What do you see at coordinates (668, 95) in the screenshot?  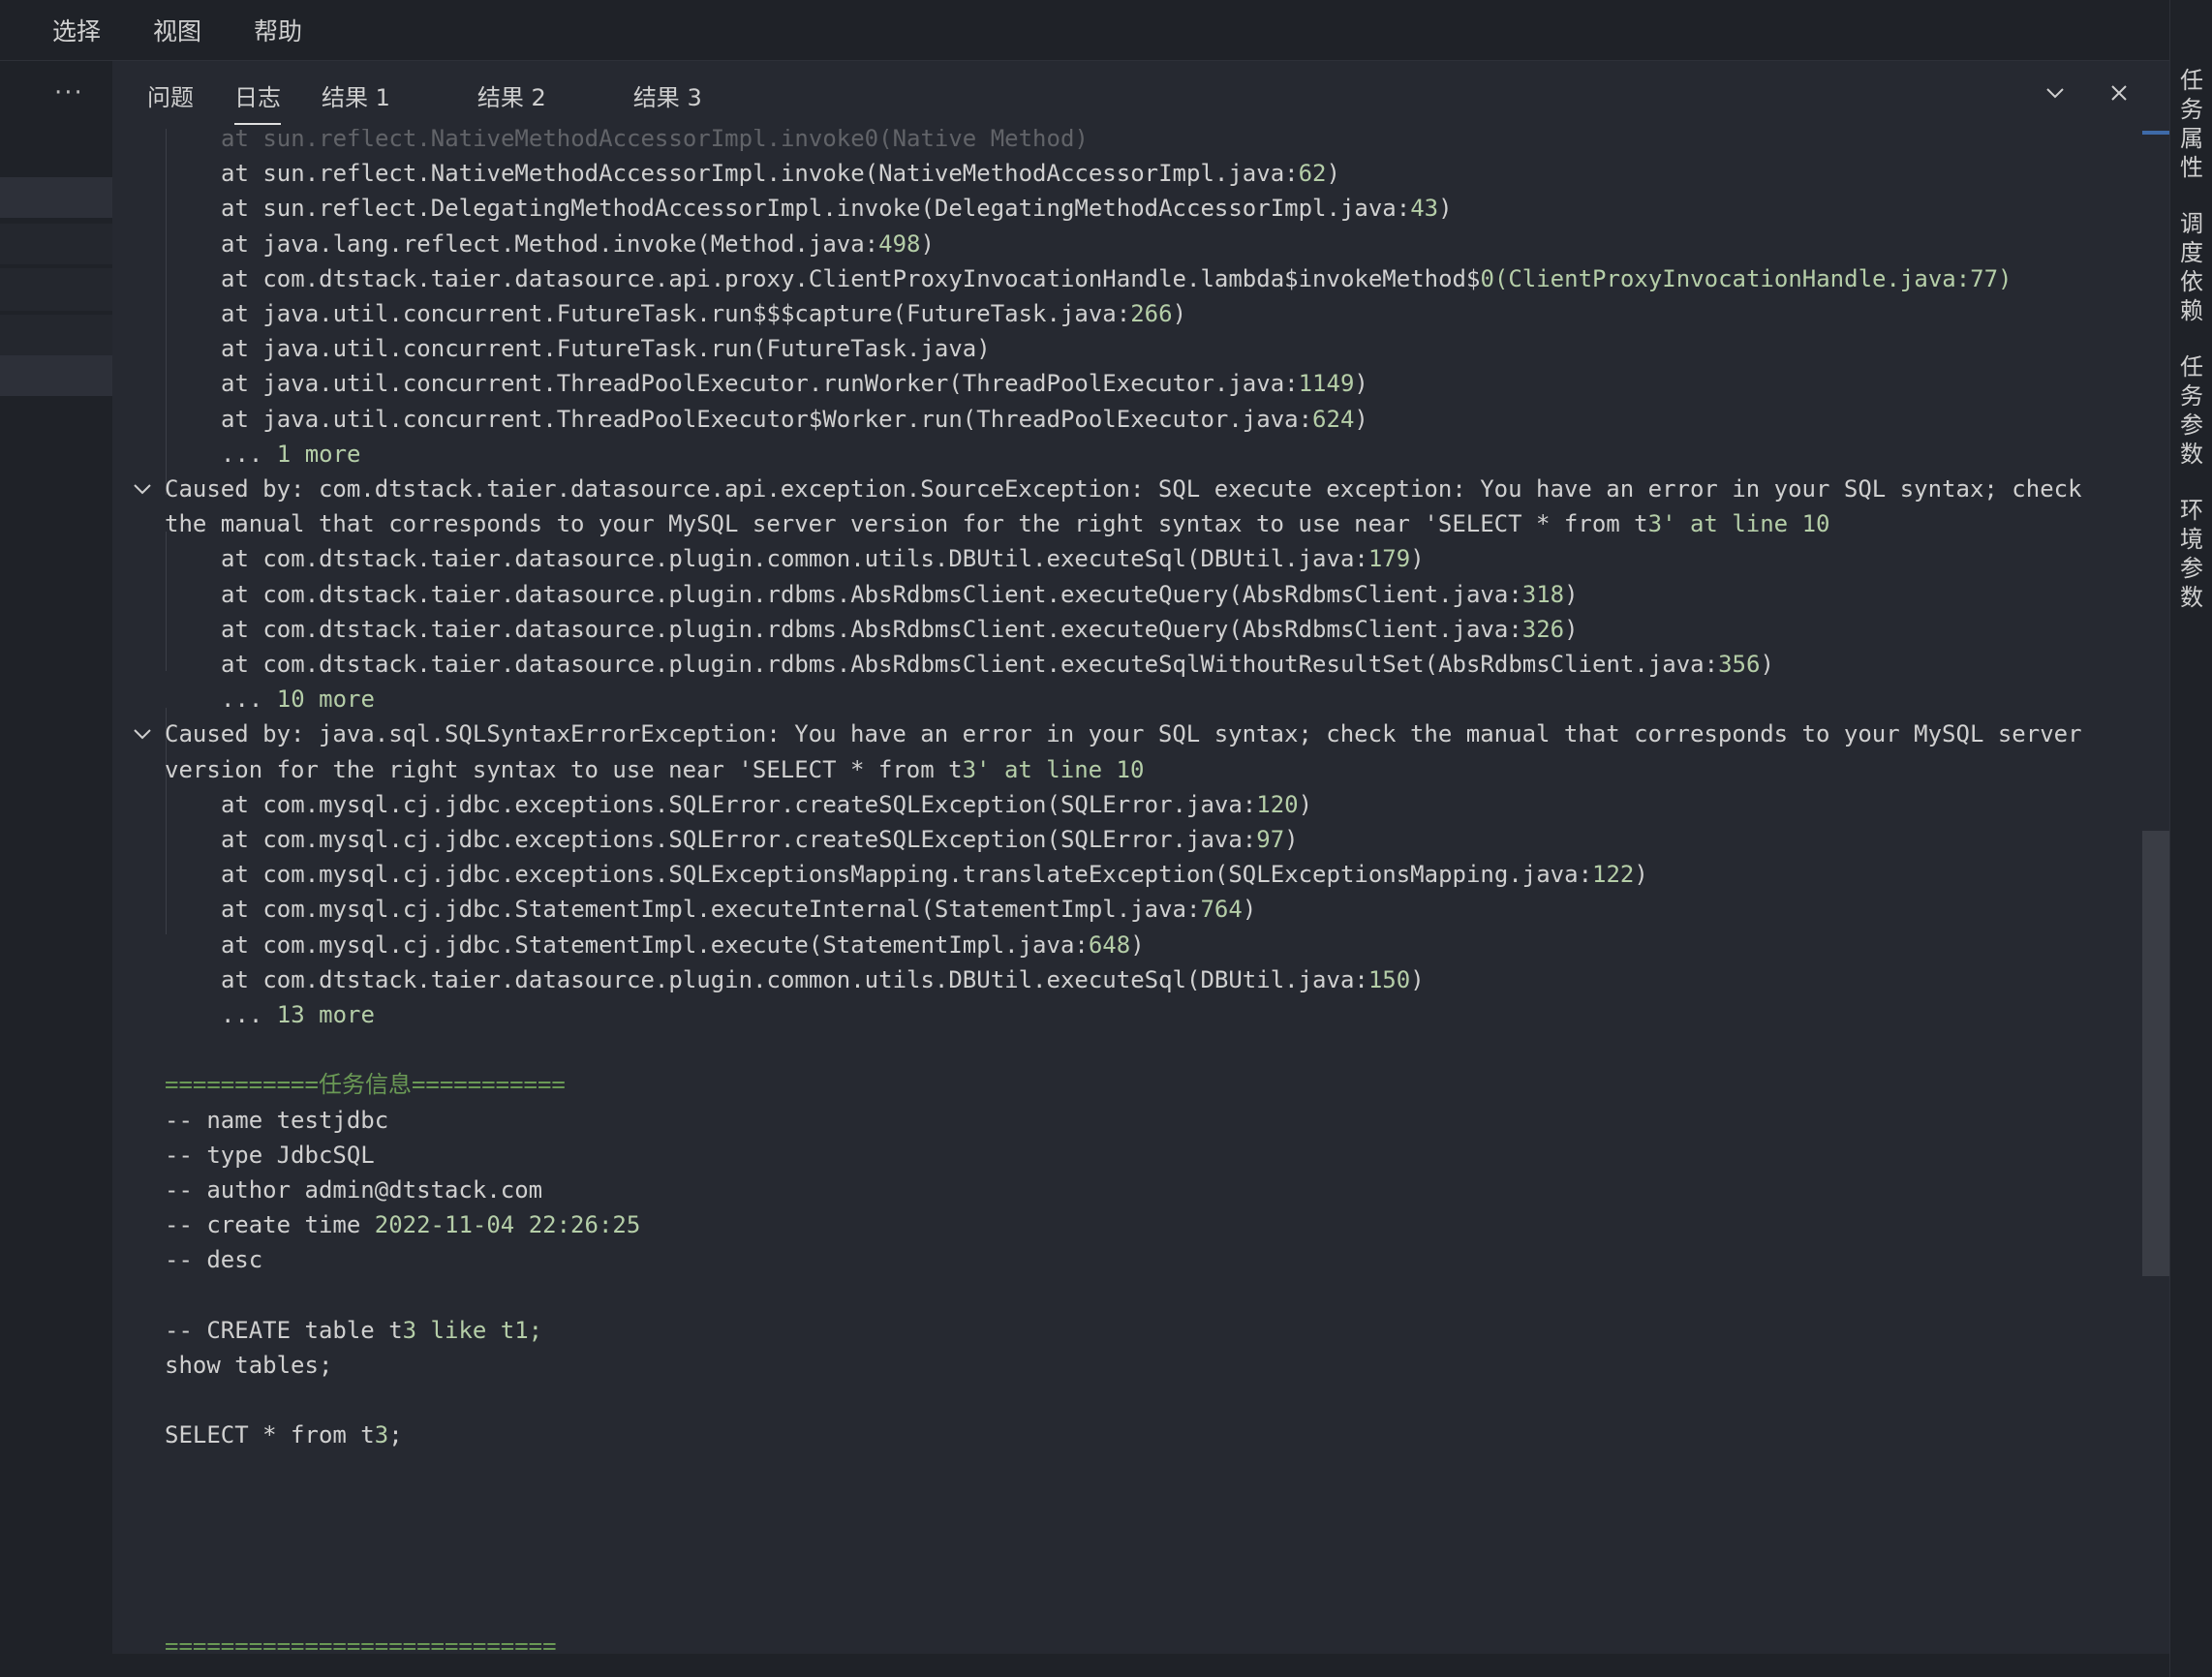 I see `tab-result-3: 结果 3` at bounding box center [668, 95].